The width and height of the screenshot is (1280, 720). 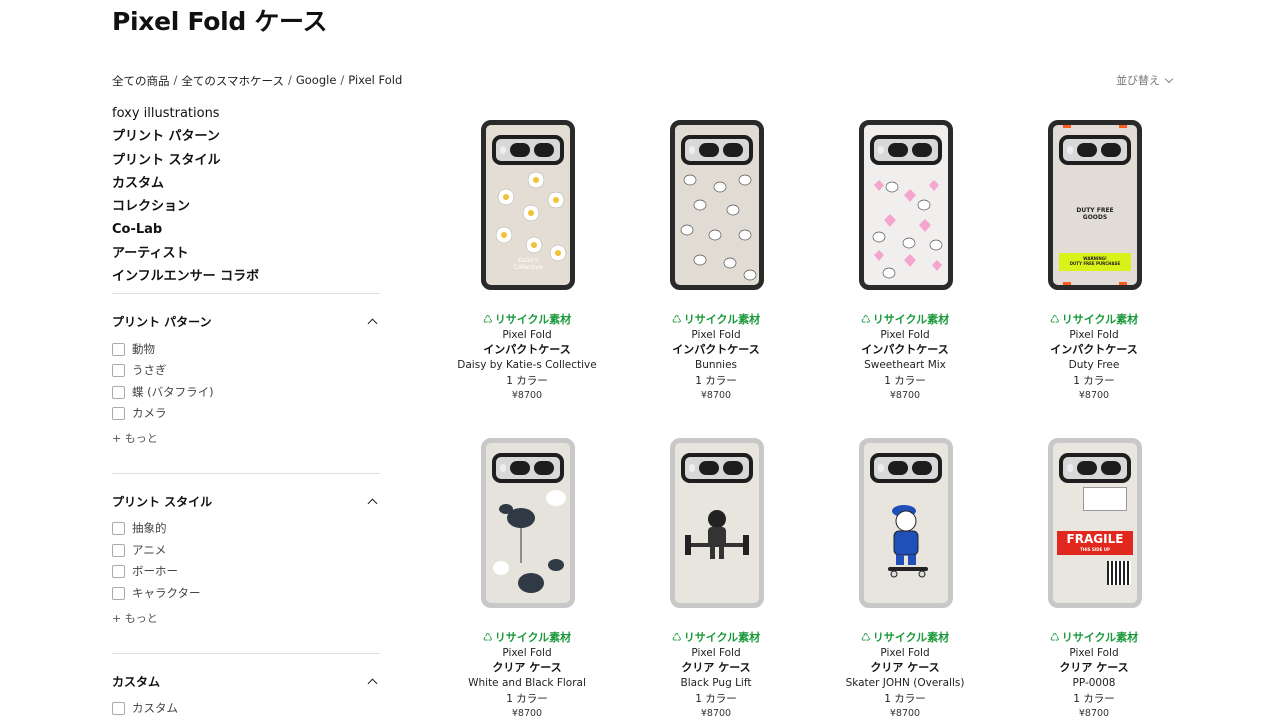 I want to click on category-print-pattern: プリント パターン, so click(x=185, y=138).